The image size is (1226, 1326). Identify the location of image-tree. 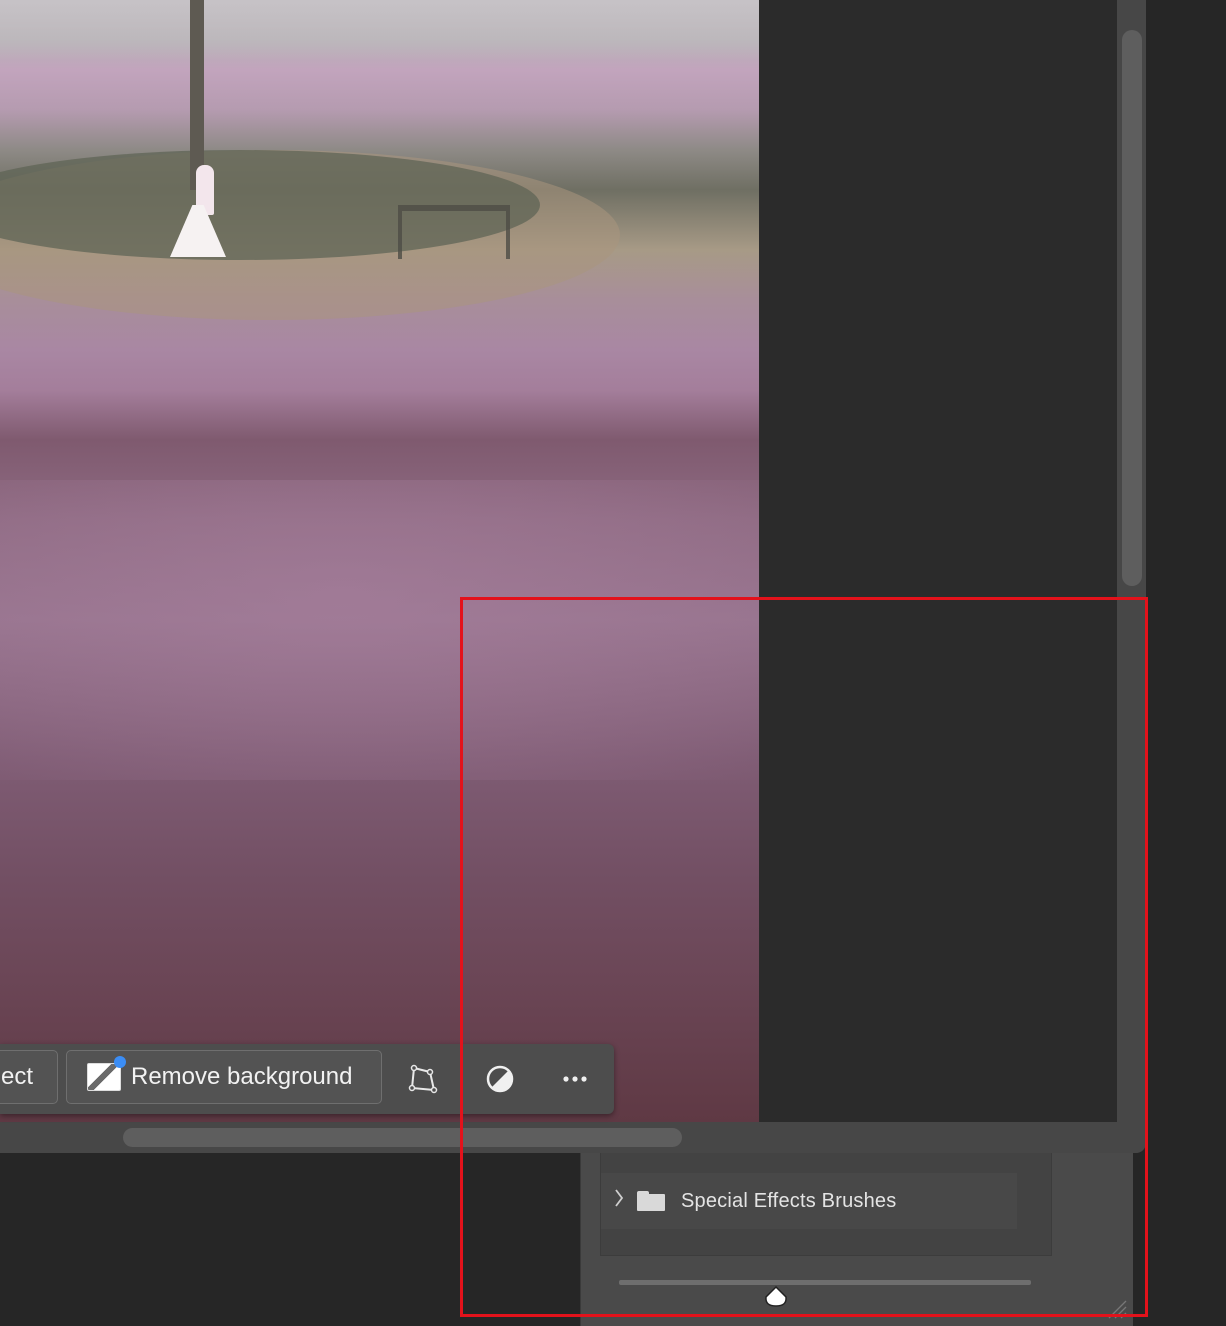
(197, 95).